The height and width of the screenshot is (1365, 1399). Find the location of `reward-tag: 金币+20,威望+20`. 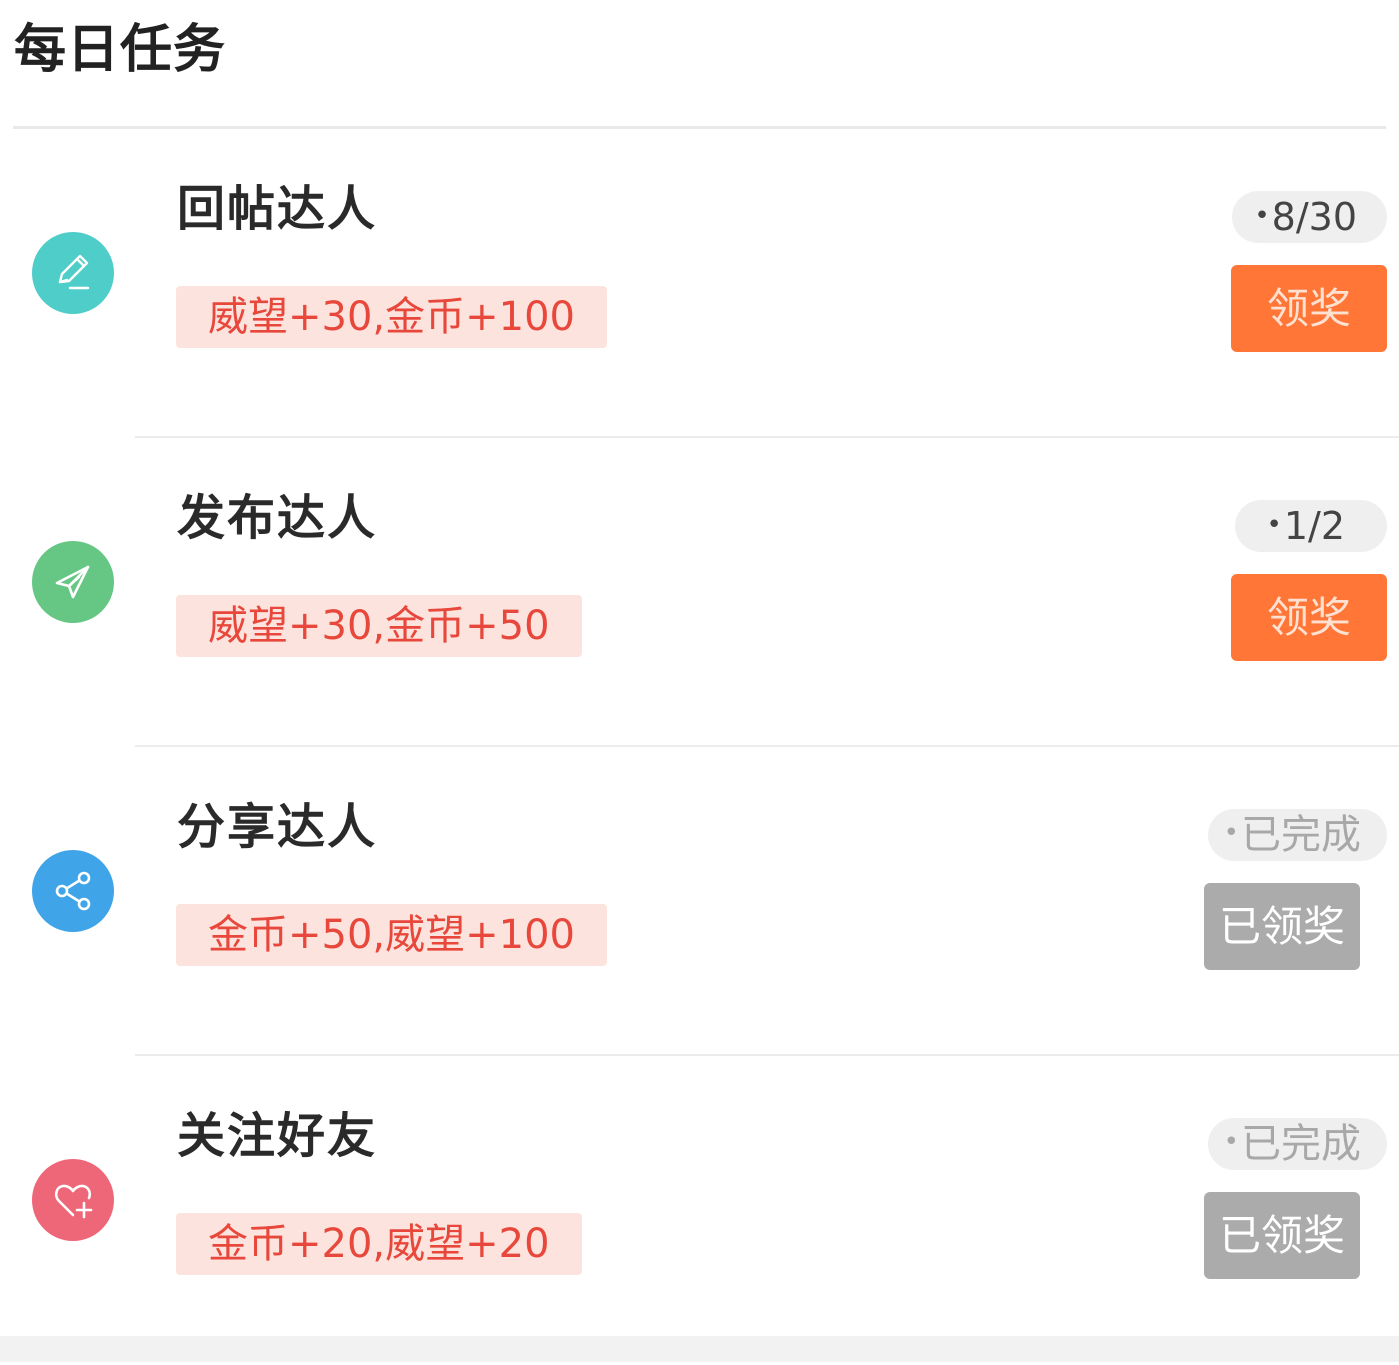

reward-tag: 金币+20,威望+20 is located at coordinates (379, 1244).